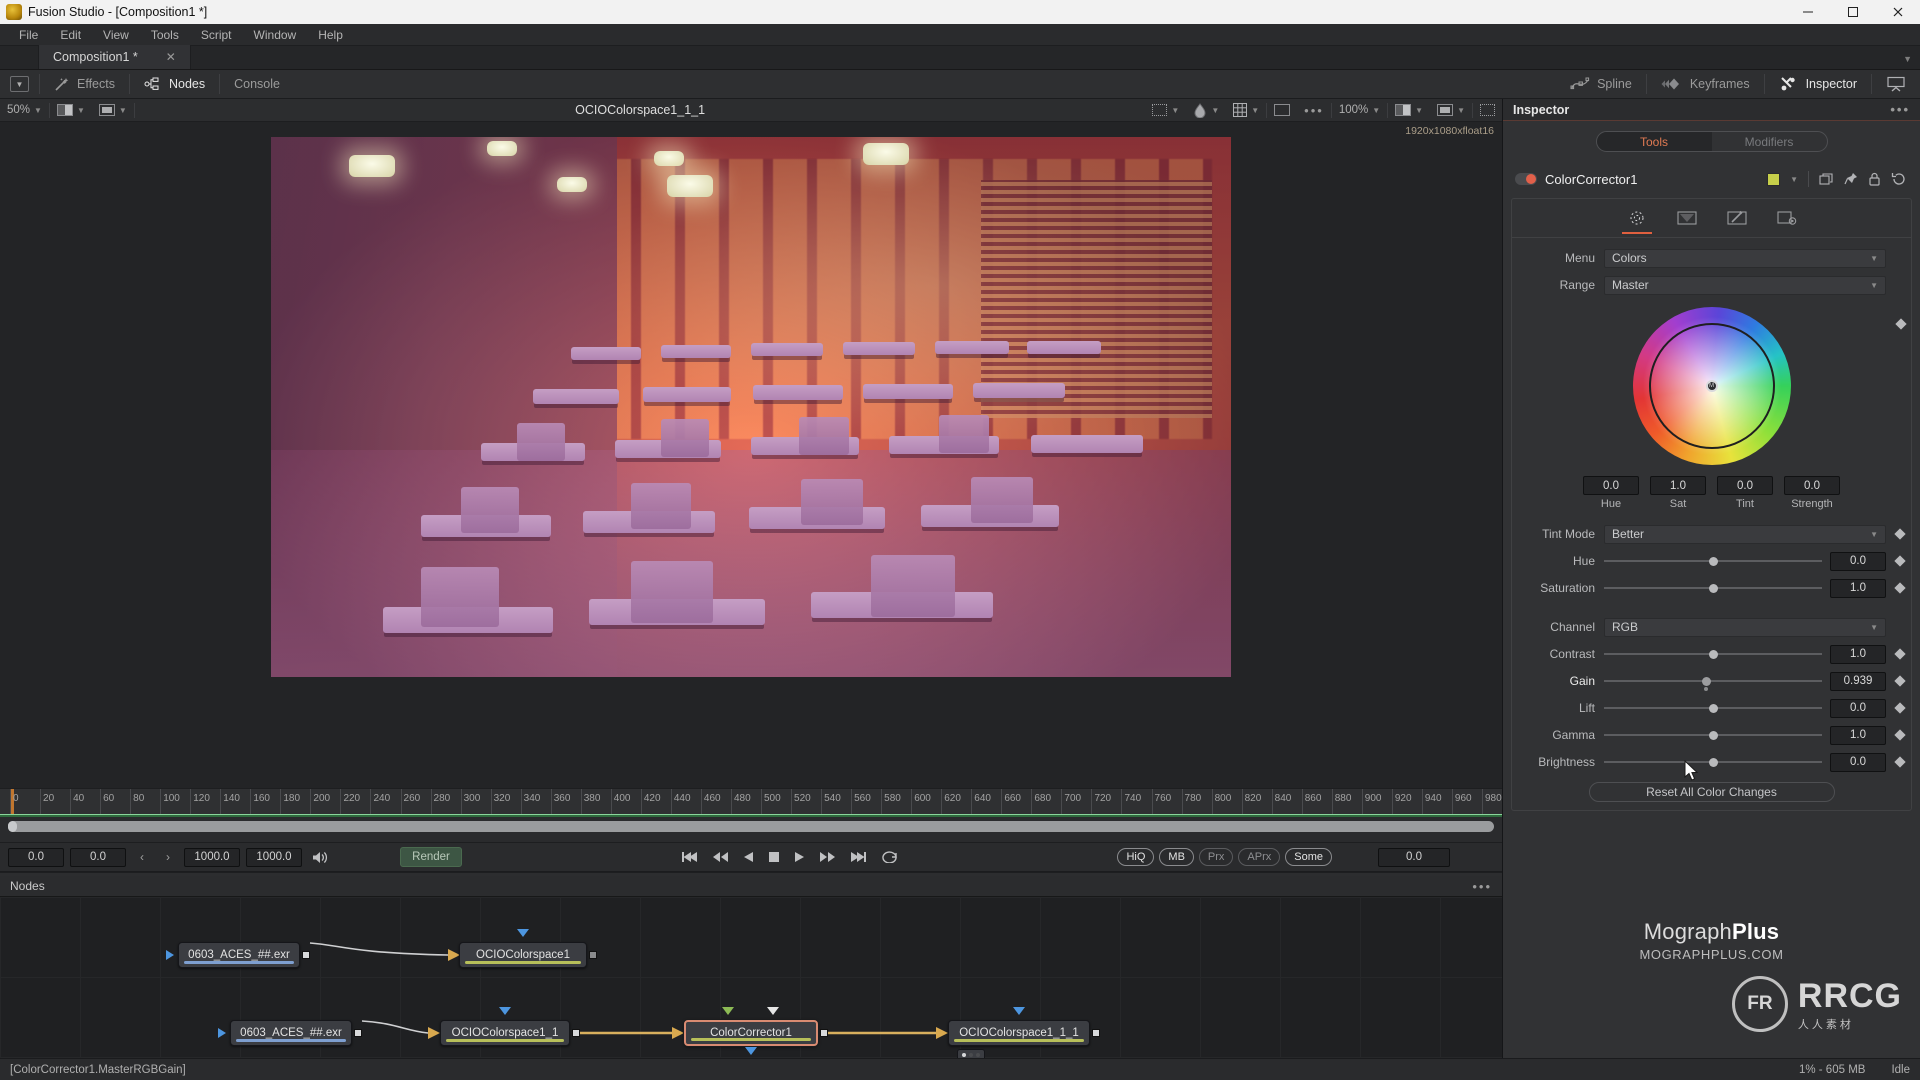 This screenshot has height=1080, width=1920. What do you see at coordinates (1745, 627) in the screenshot?
I see `channel-dropdown: RGB ▼` at bounding box center [1745, 627].